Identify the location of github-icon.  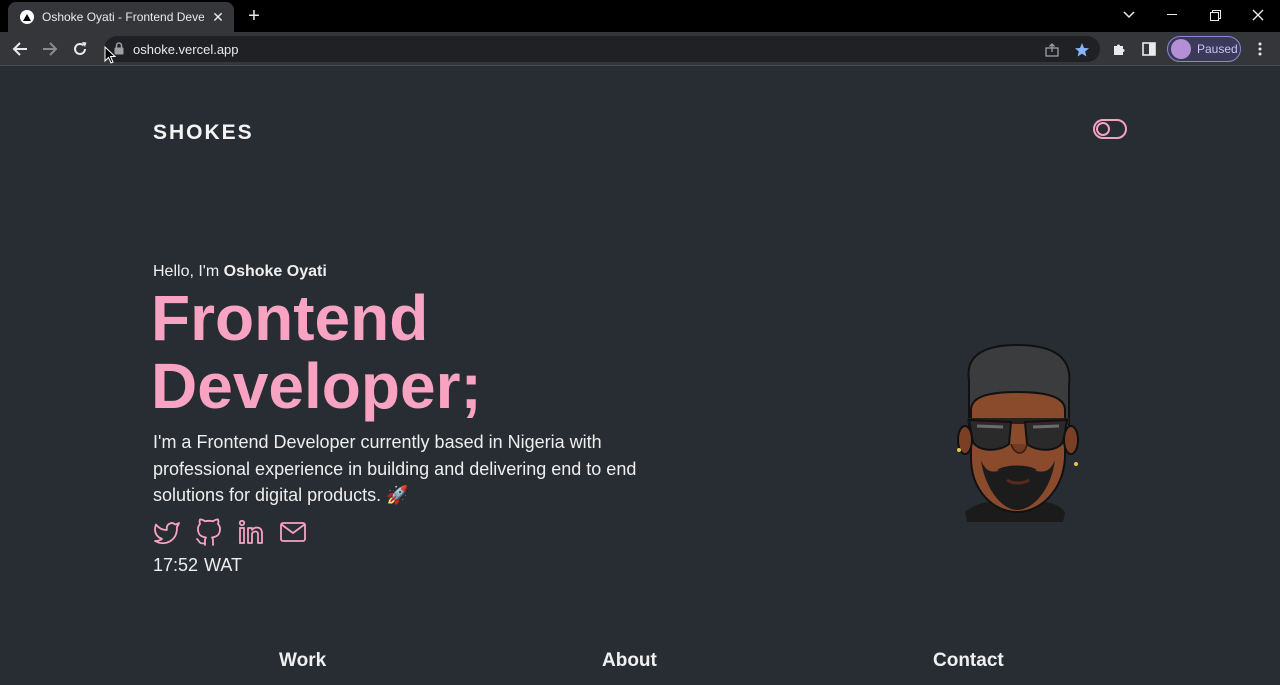
(209, 532).